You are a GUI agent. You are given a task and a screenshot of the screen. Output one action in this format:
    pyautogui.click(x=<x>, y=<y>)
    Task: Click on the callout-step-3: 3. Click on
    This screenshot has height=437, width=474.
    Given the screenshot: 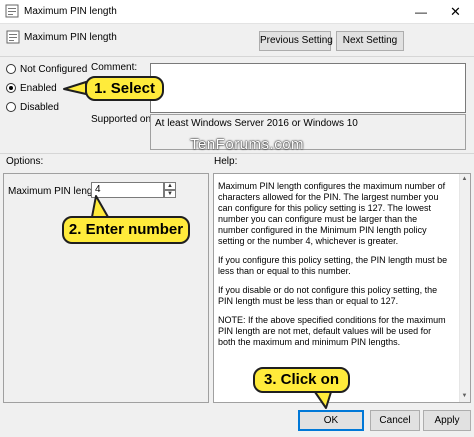 What is the action you would take?
    pyautogui.click(x=301, y=380)
    